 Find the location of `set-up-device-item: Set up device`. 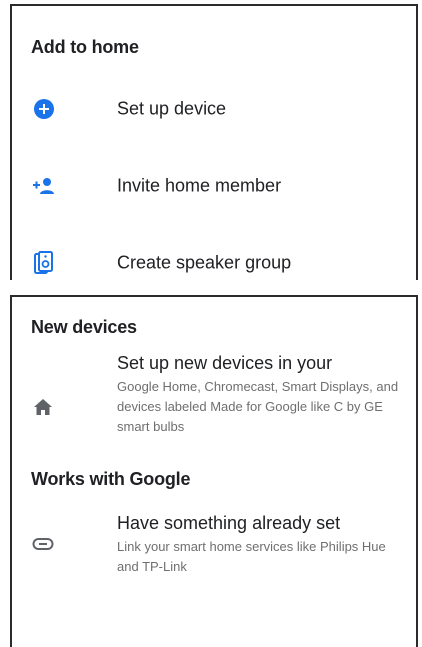

set-up-device-item: Set up device is located at coordinates (214, 109).